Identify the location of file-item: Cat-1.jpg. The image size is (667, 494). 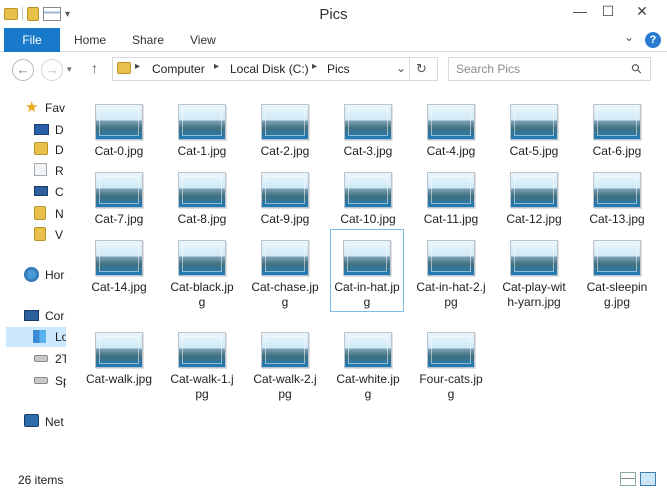
(202, 126).